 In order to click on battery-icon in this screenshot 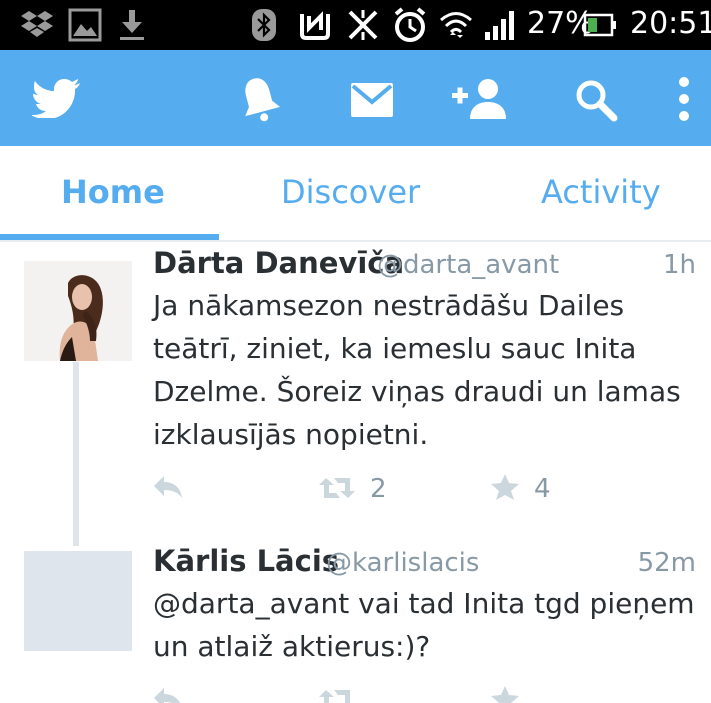, I will do `click(599, 25)`.